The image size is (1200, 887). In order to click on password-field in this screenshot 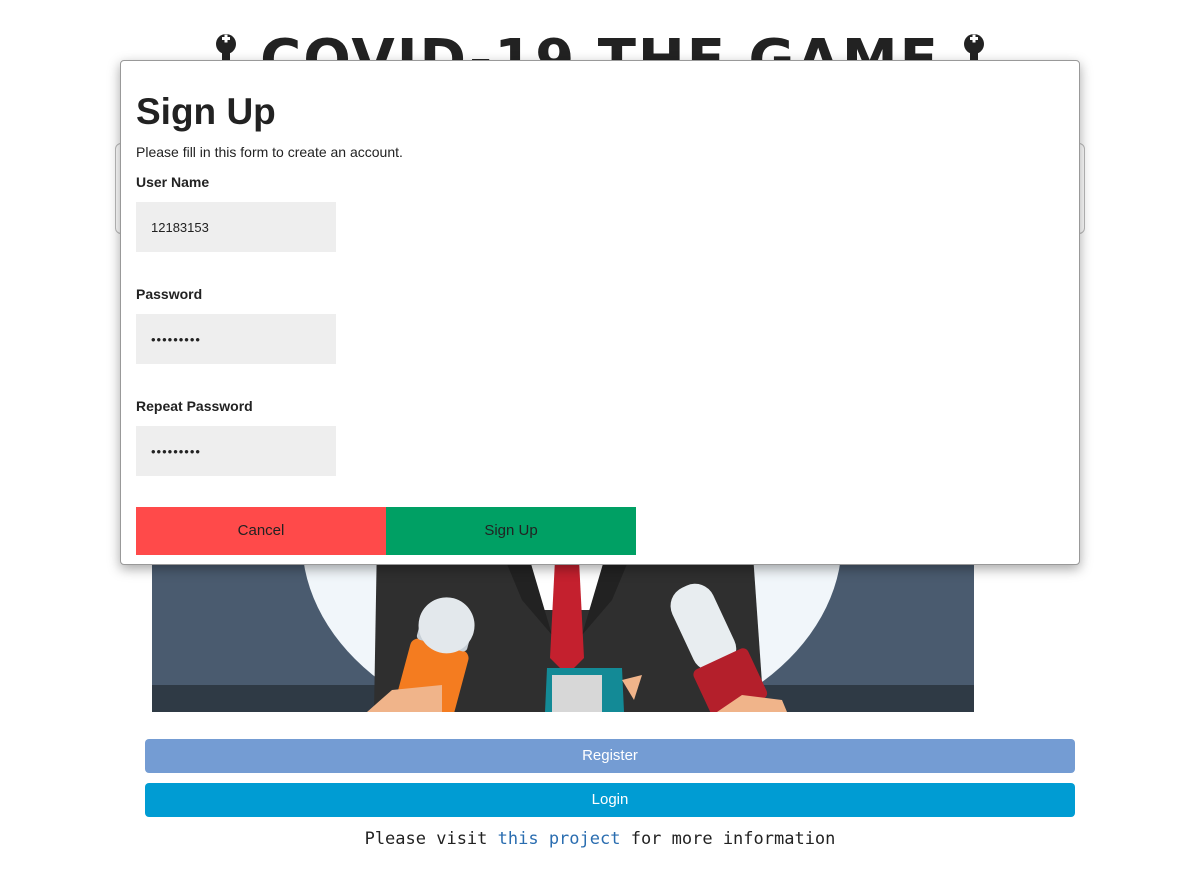, I will do `click(236, 339)`.